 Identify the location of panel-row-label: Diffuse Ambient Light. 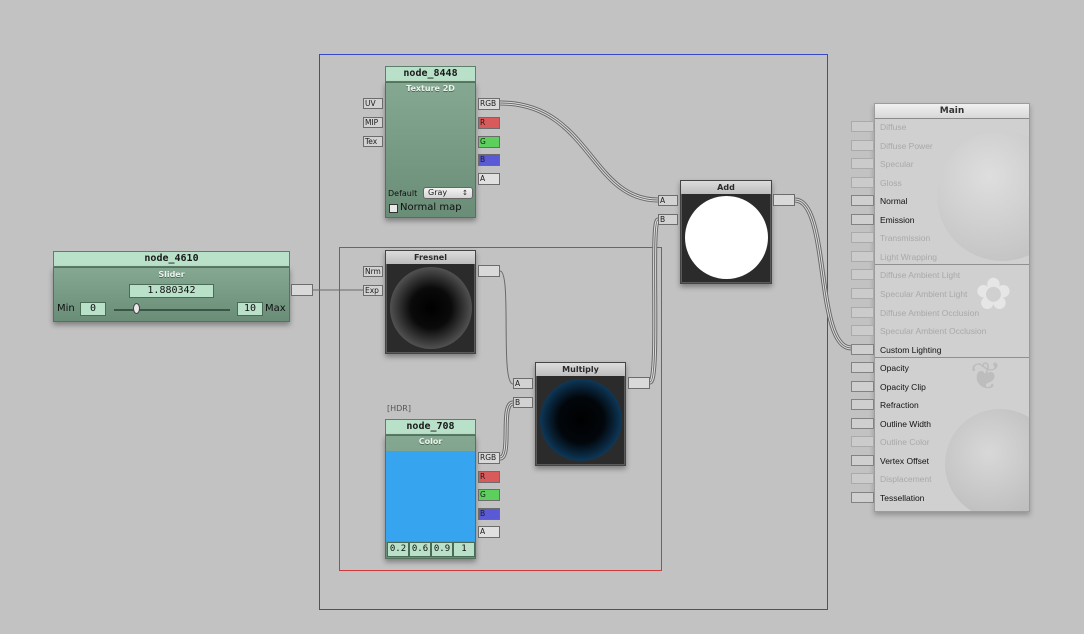
(920, 275).